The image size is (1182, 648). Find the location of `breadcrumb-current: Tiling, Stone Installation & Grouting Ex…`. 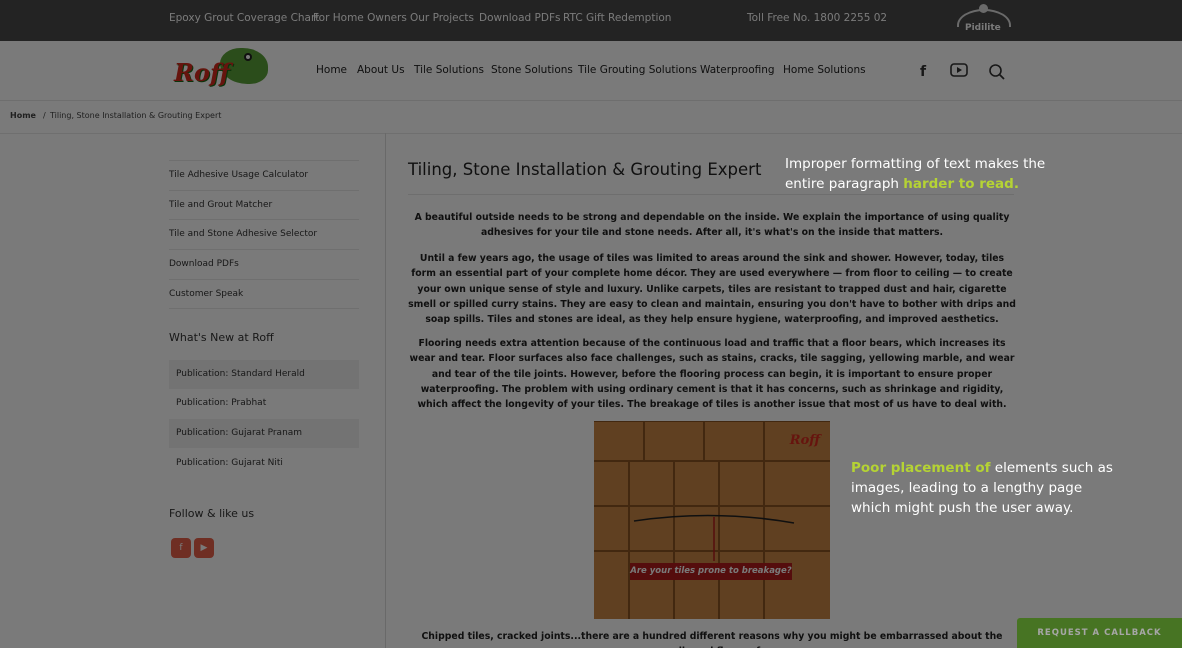

breadcrumb-current: Tiling, Stone Installation & Grouting Ex… is located at coordinates (136, 115).